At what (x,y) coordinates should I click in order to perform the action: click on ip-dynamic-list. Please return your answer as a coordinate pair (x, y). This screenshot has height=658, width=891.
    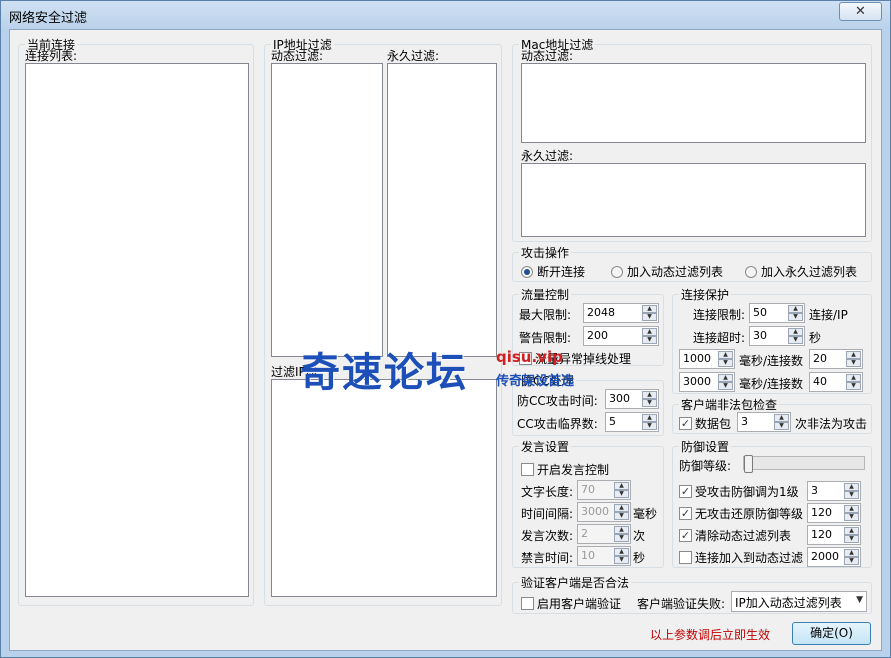
    Looking at the image, I should click on (327, 210).